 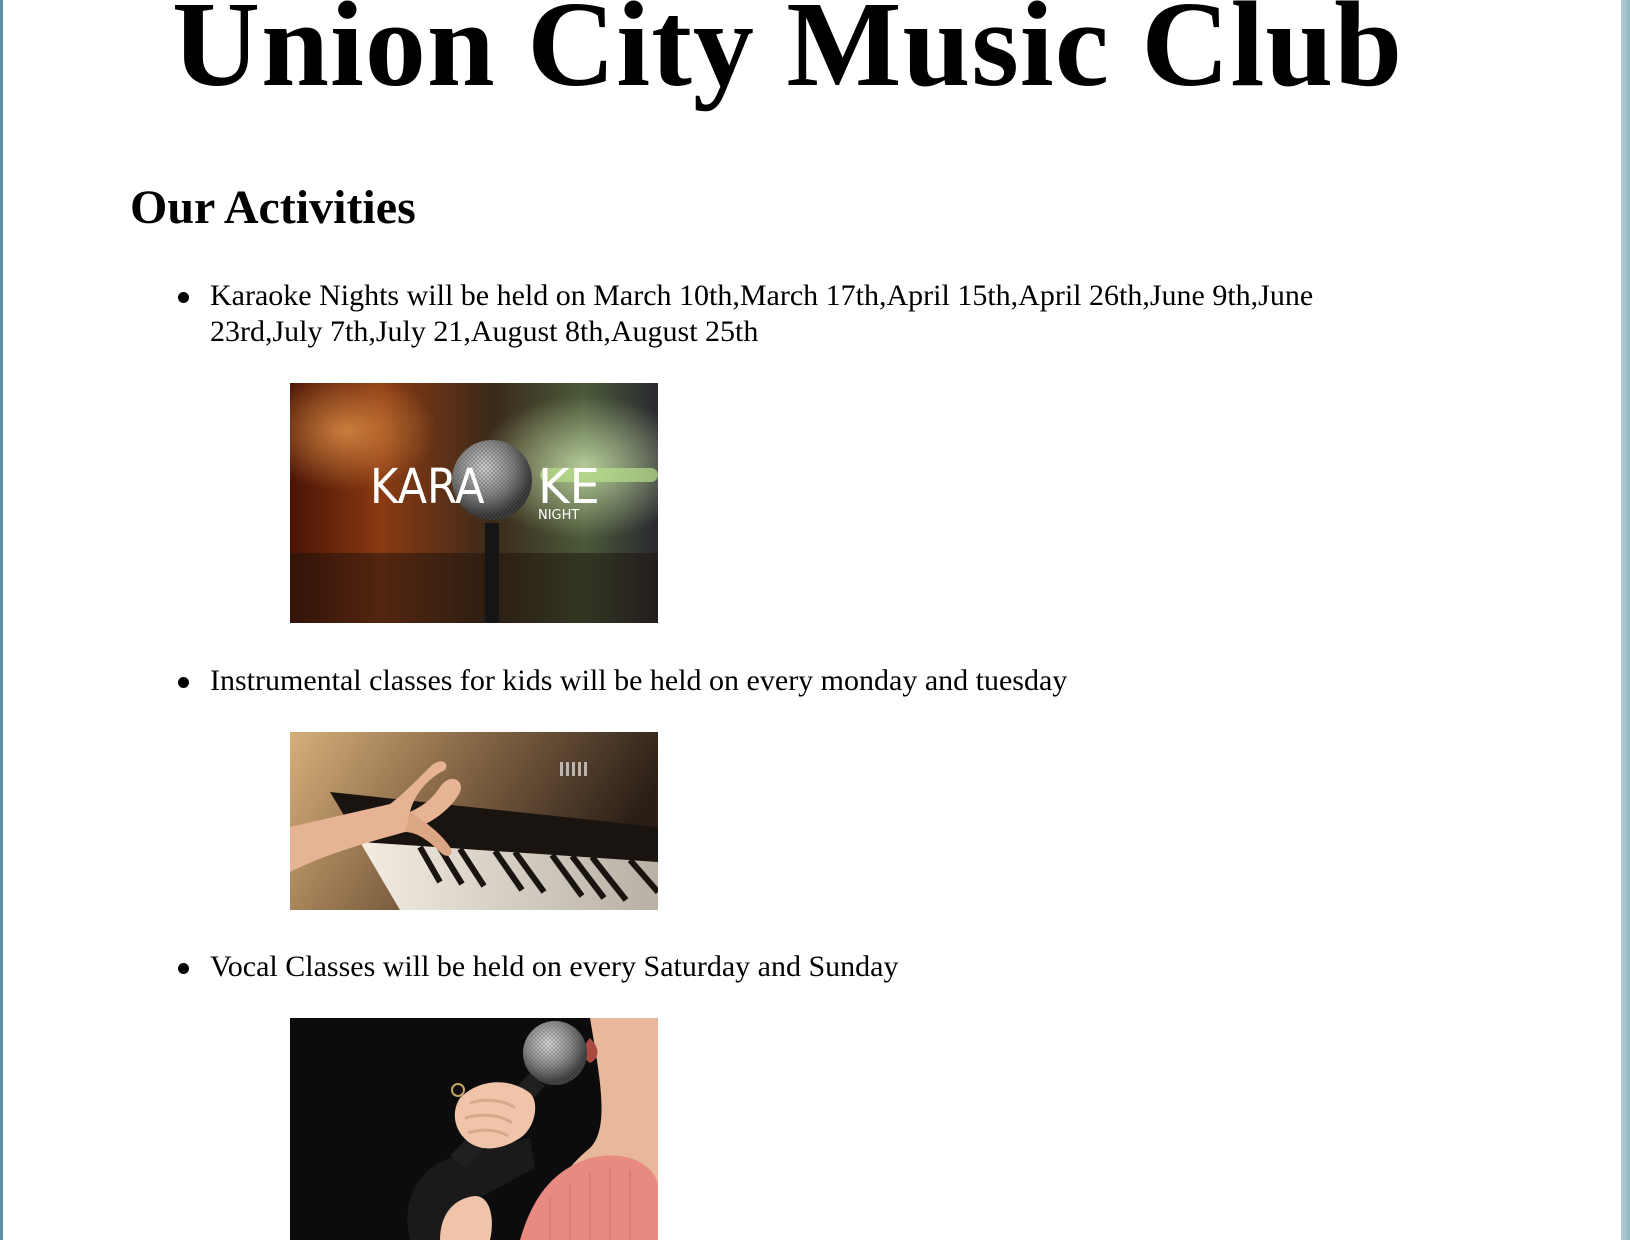 What do you see at coordinates (474, 821) in the screenshot?
I see `piano-image` at bounding box center [474, 821].